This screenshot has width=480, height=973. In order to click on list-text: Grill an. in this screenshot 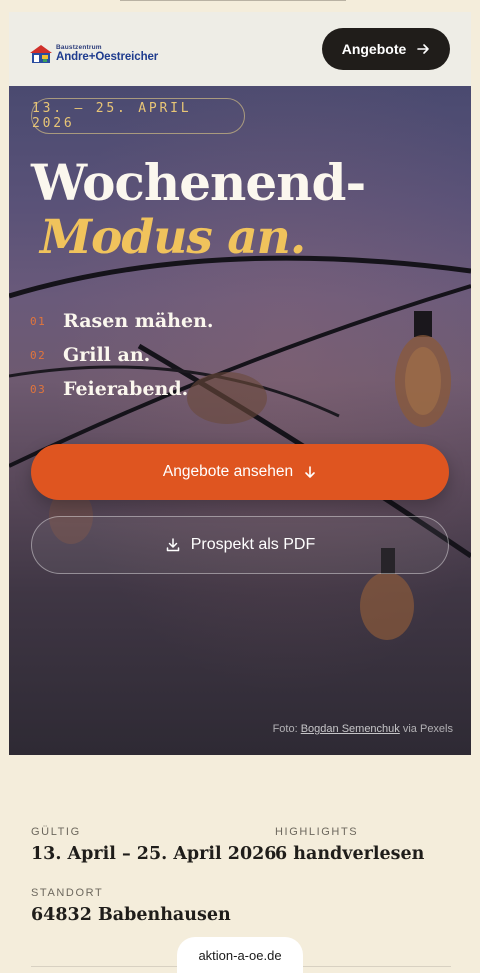, I will do `click(107, 355)`.